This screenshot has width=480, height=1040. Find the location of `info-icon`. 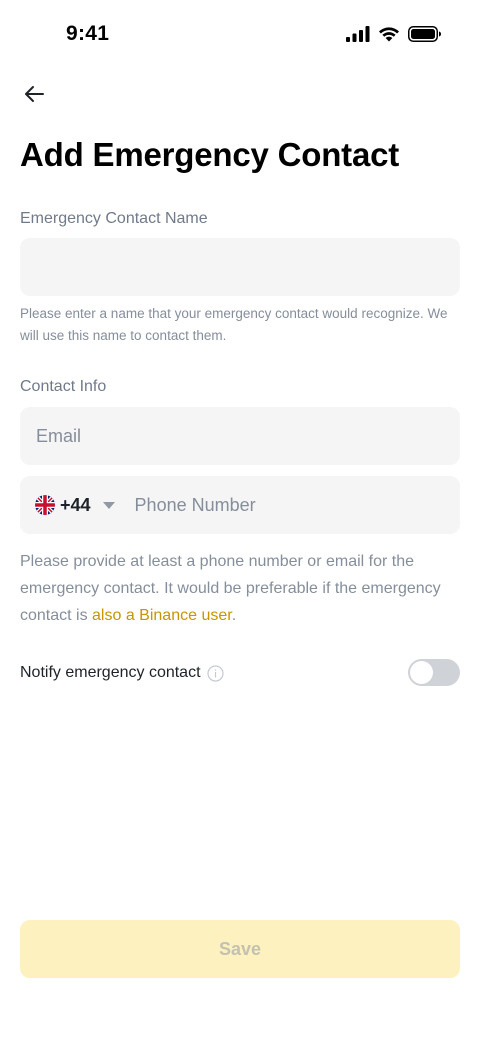

info-icon is located at coordinates (215, 673).